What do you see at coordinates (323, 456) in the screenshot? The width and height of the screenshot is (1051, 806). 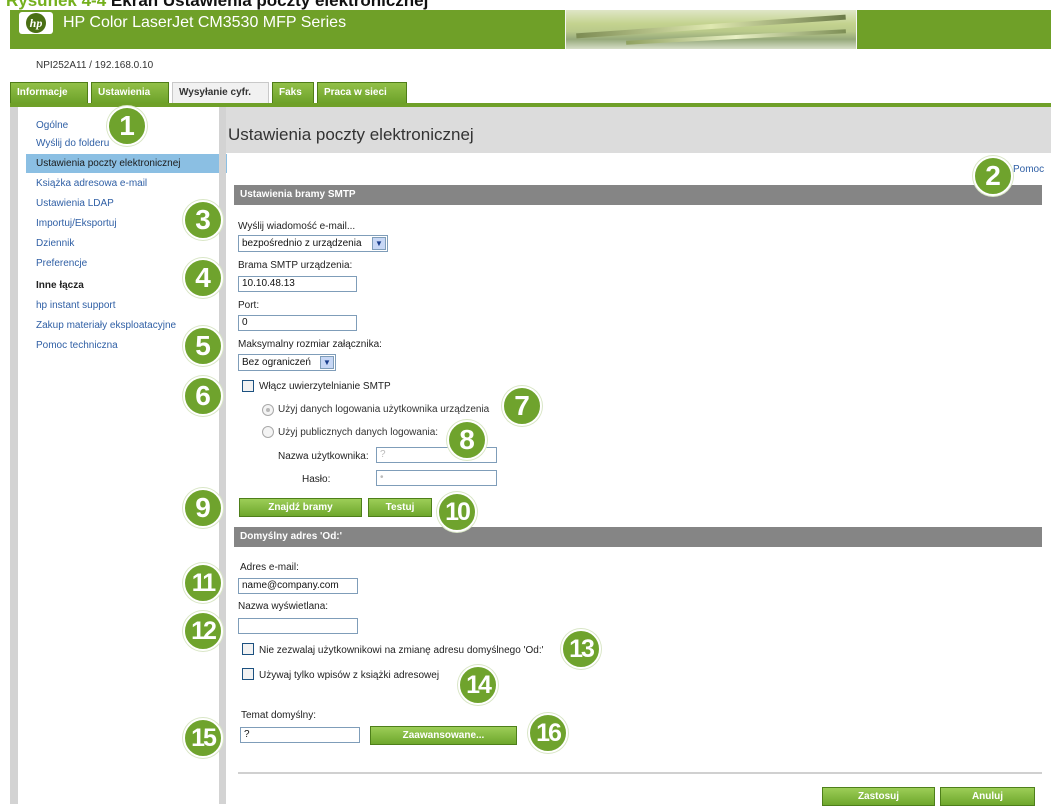 I see `username-label: Nazwa użytkownika:` at bounding box center [323, 456].